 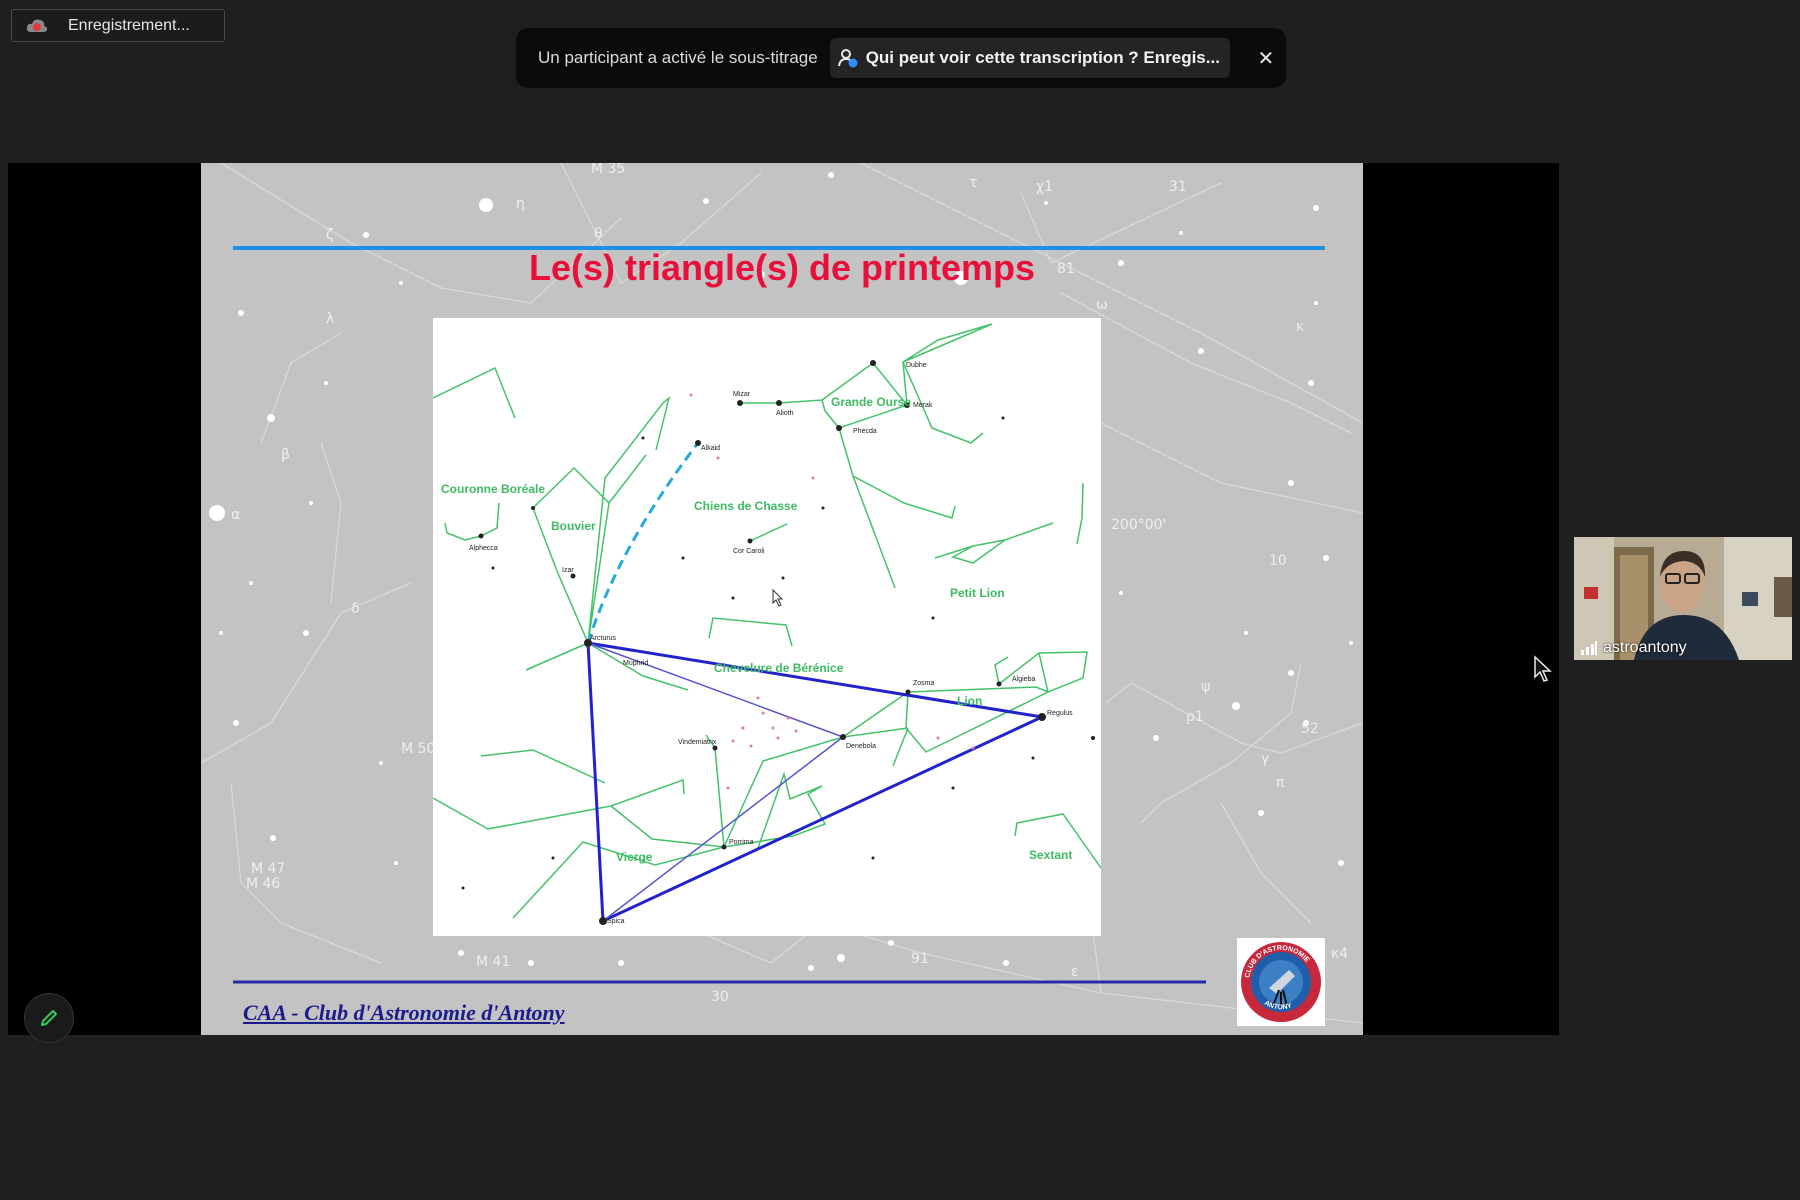 I want to click on constellation-label: Couronne Boréale, so click(x=493, y=489).